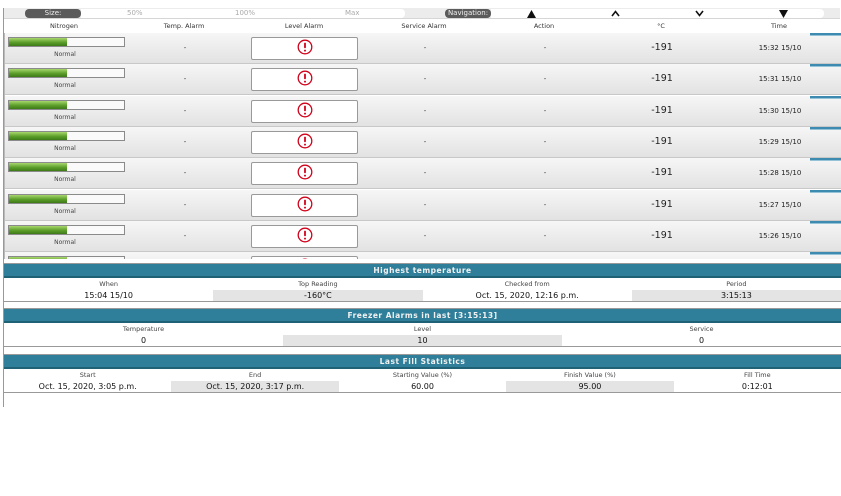 The height and width of the screenshot is (496, 841). Describe the element at coordinates (184, 26) in the screenshot. I see `col-temp-alarm: Temp. Alarm` at that location.